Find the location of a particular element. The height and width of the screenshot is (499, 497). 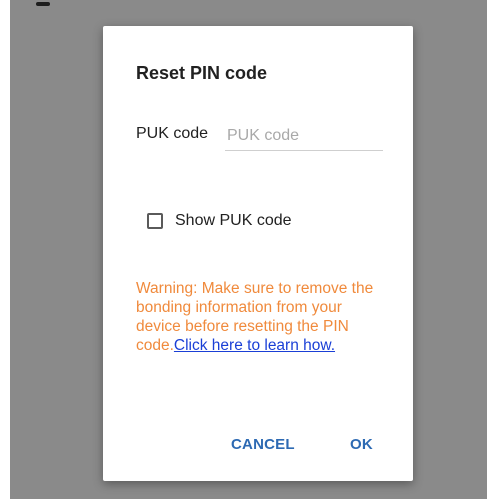

learn-how-link: Click here to learn how. is located at coordinates (254, 345).